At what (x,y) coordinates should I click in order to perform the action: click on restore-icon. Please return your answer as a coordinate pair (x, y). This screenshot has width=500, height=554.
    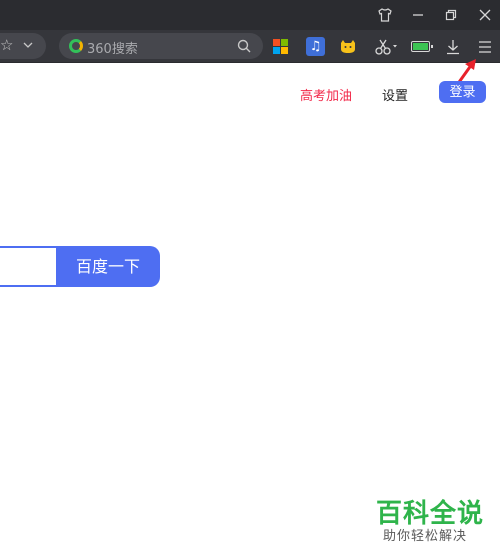
    Looking at the image, I should click on (451, 15).